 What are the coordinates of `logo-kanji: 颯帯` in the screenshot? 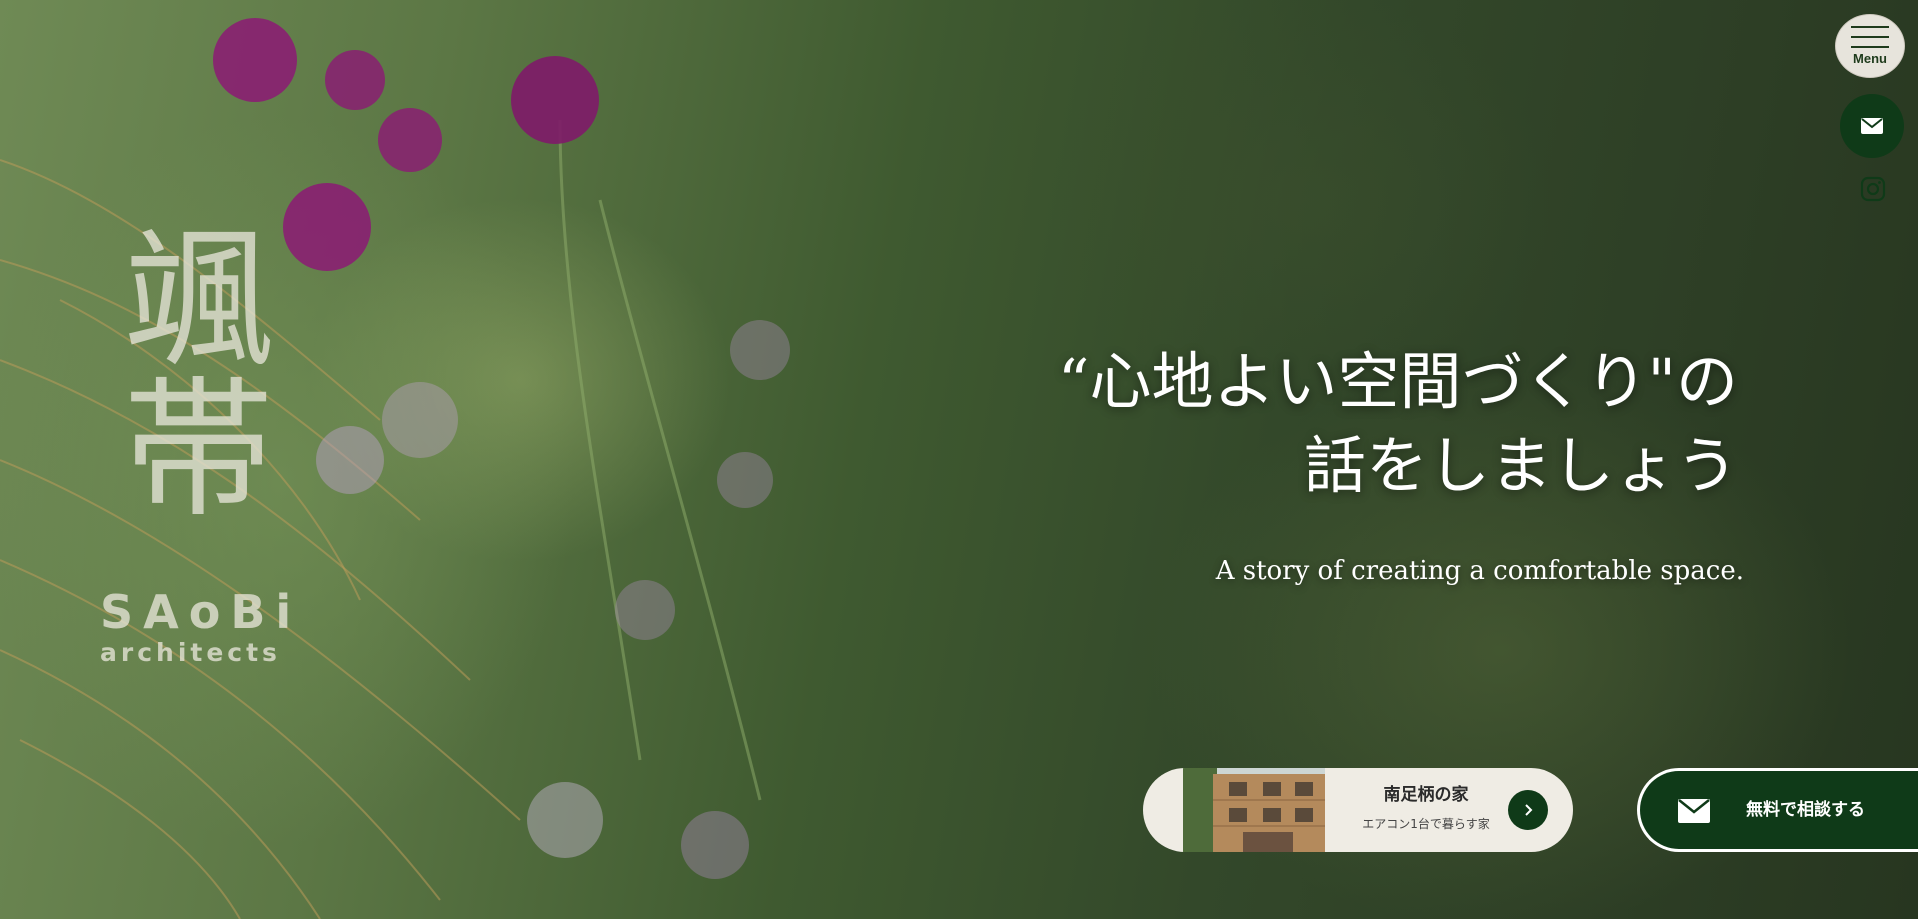 It's located at (185, 370).